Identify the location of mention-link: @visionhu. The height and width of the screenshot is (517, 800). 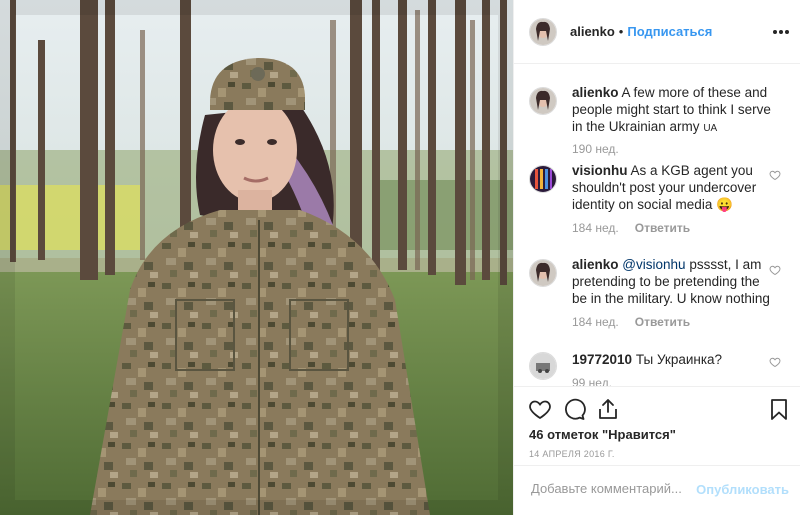
(653, 264).